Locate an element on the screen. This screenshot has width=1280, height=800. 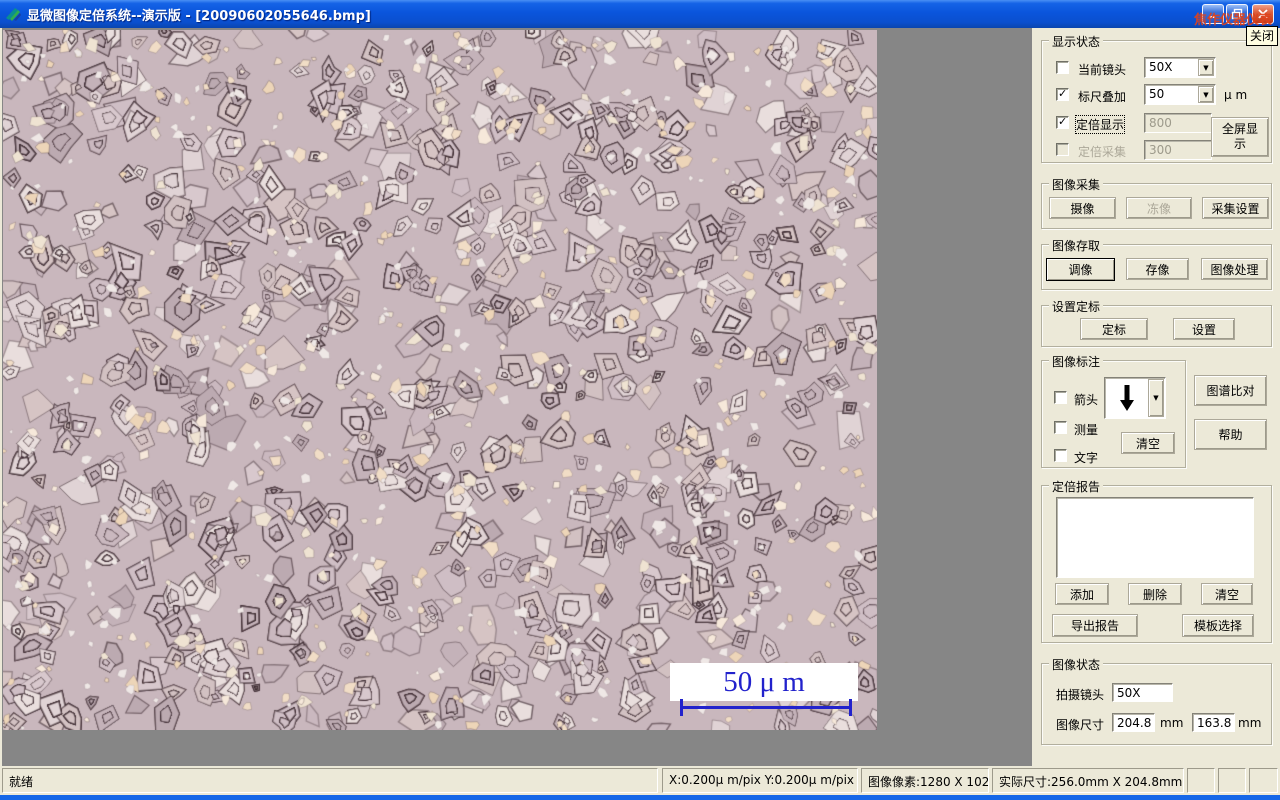
input-fixed-capture is located at coordinates (1178, 150).